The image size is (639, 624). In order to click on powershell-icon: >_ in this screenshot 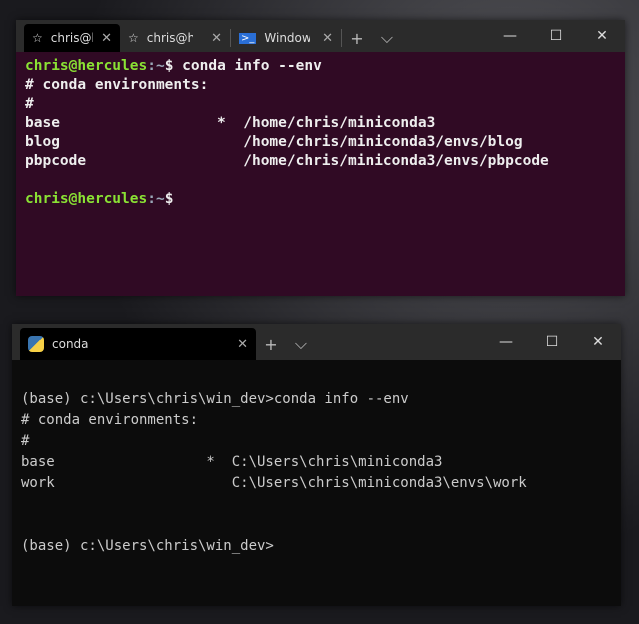, I will do `click(248, 38)`.